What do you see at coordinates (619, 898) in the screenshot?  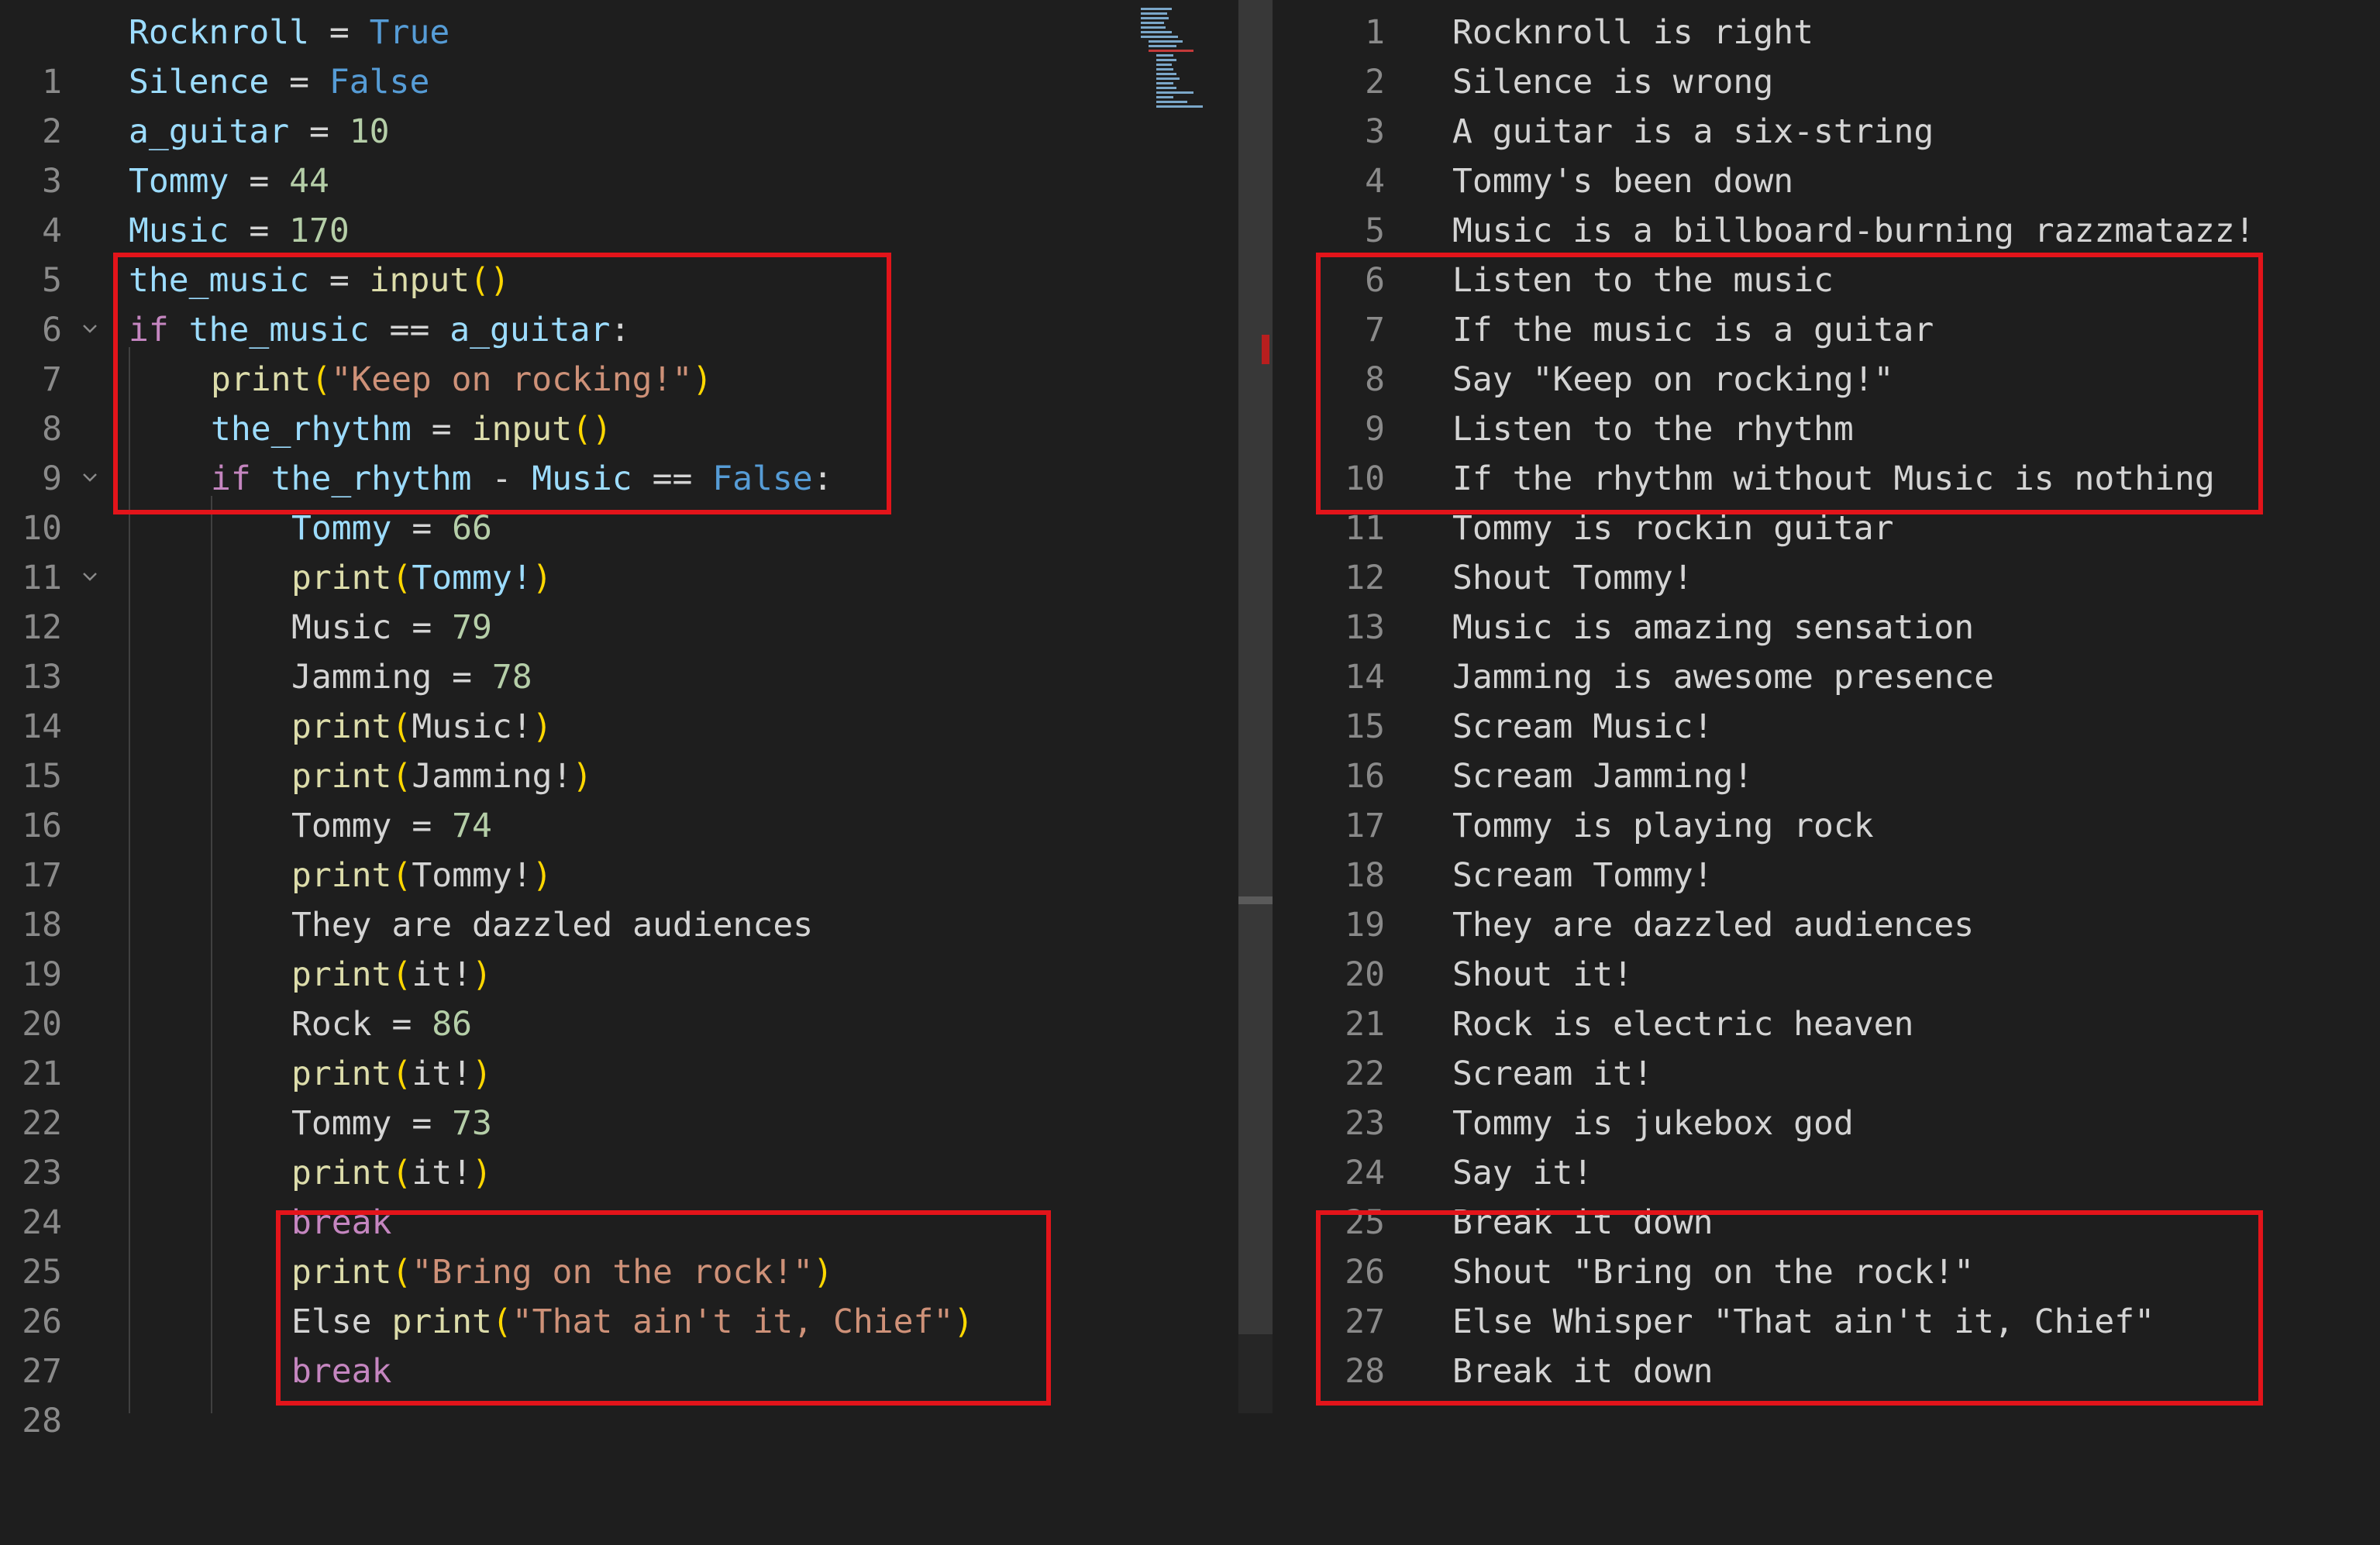 I see `code-line: 18 print(Tommy!)` at bounding box center [619, 898].